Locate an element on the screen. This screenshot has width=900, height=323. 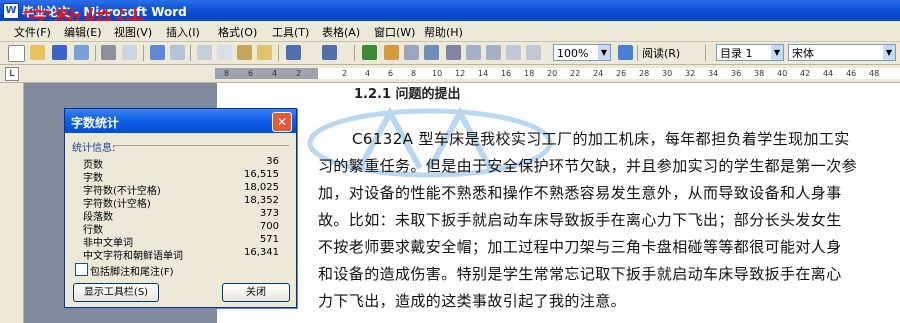
paragraph-line: 不按老师要求戴安全帽；加工过程中刀架与三角卡盘相碰等等都很可能对人身 is located at coordinates (580, 247).